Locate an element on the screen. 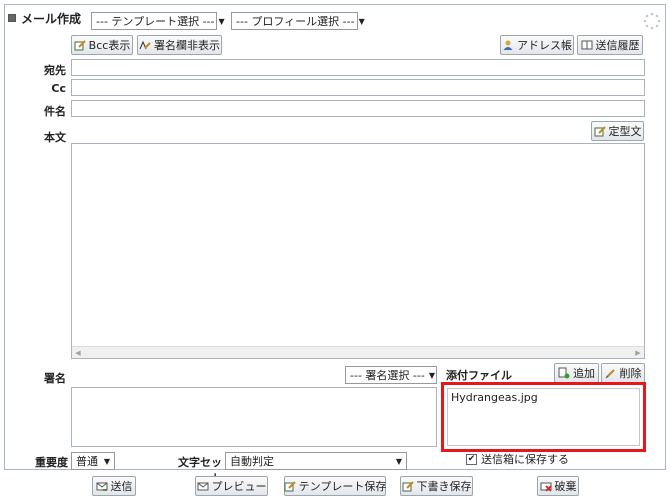  signature-textarea is located at coordinates (254, 417).